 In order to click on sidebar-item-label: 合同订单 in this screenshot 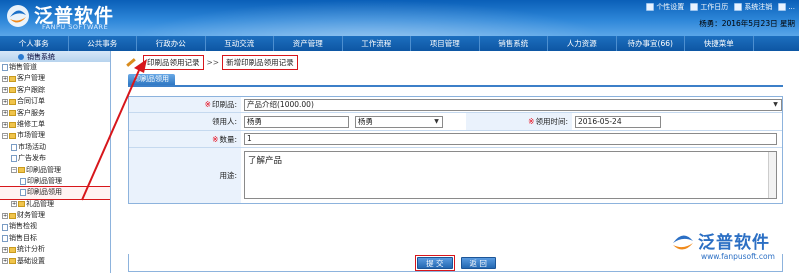, I will do `click(31, 101)`.